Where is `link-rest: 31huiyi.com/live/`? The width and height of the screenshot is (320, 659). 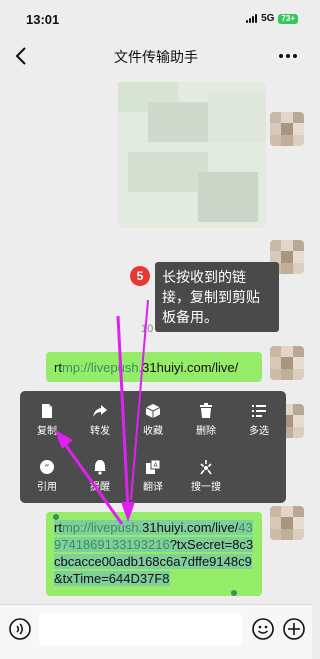 link-rest: 31huiyi.com/live/ is located at coordinates (190, 367).